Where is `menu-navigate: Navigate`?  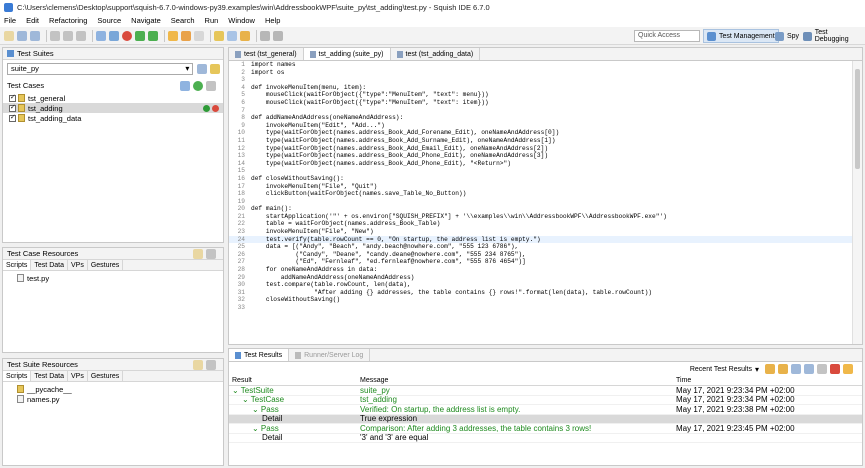 menu-navigate: Navigate is located at coordinates (146, 20).